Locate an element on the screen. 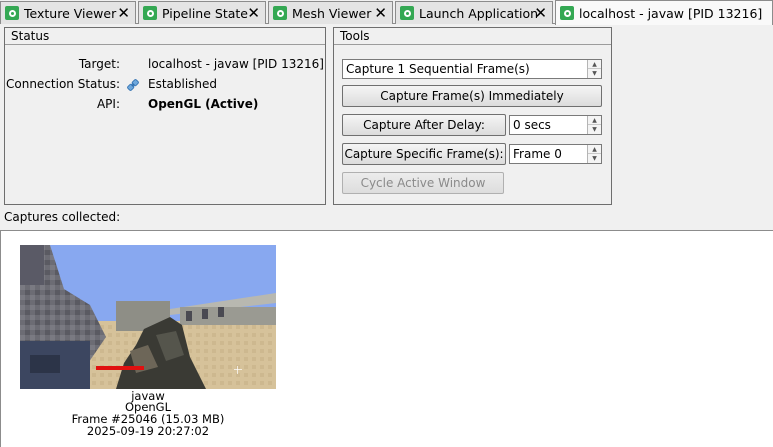 This screenshot has width=773, height=447. capture-thumbnail-image is located at coordinates (148, 317).